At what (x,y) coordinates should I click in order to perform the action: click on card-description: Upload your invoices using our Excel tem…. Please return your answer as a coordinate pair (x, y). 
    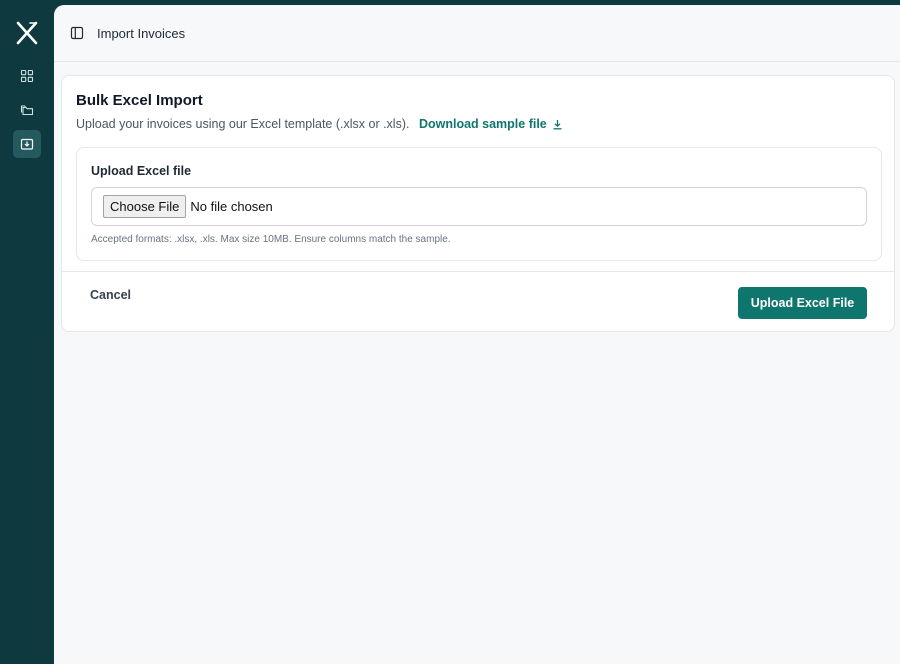
    Looking at the image, I should click on (319, 124).